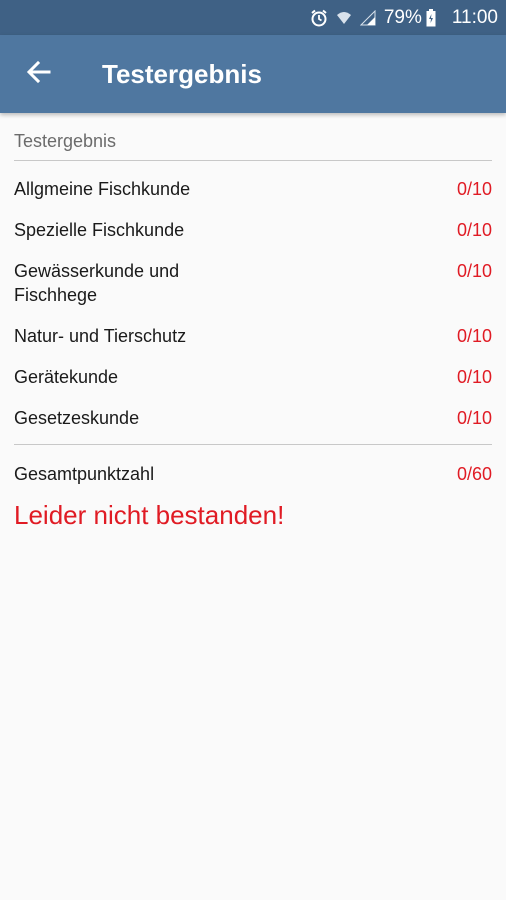 This screenshot has height=900, width=506. I want to click on result-row: Natur- und Tierschutz 0/10, so click(253, 336).